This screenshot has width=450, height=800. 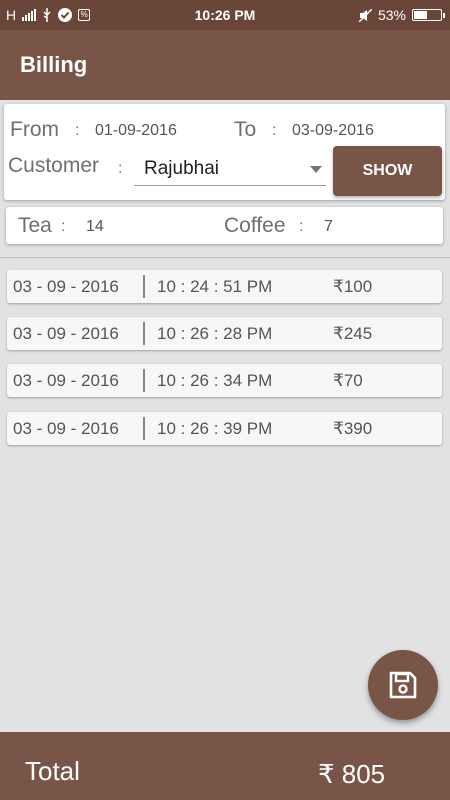 I want to click on list-item: 03 - 09 - 2016 10 : 24 : 51 PM ₹100, so click(x=224, y=286).